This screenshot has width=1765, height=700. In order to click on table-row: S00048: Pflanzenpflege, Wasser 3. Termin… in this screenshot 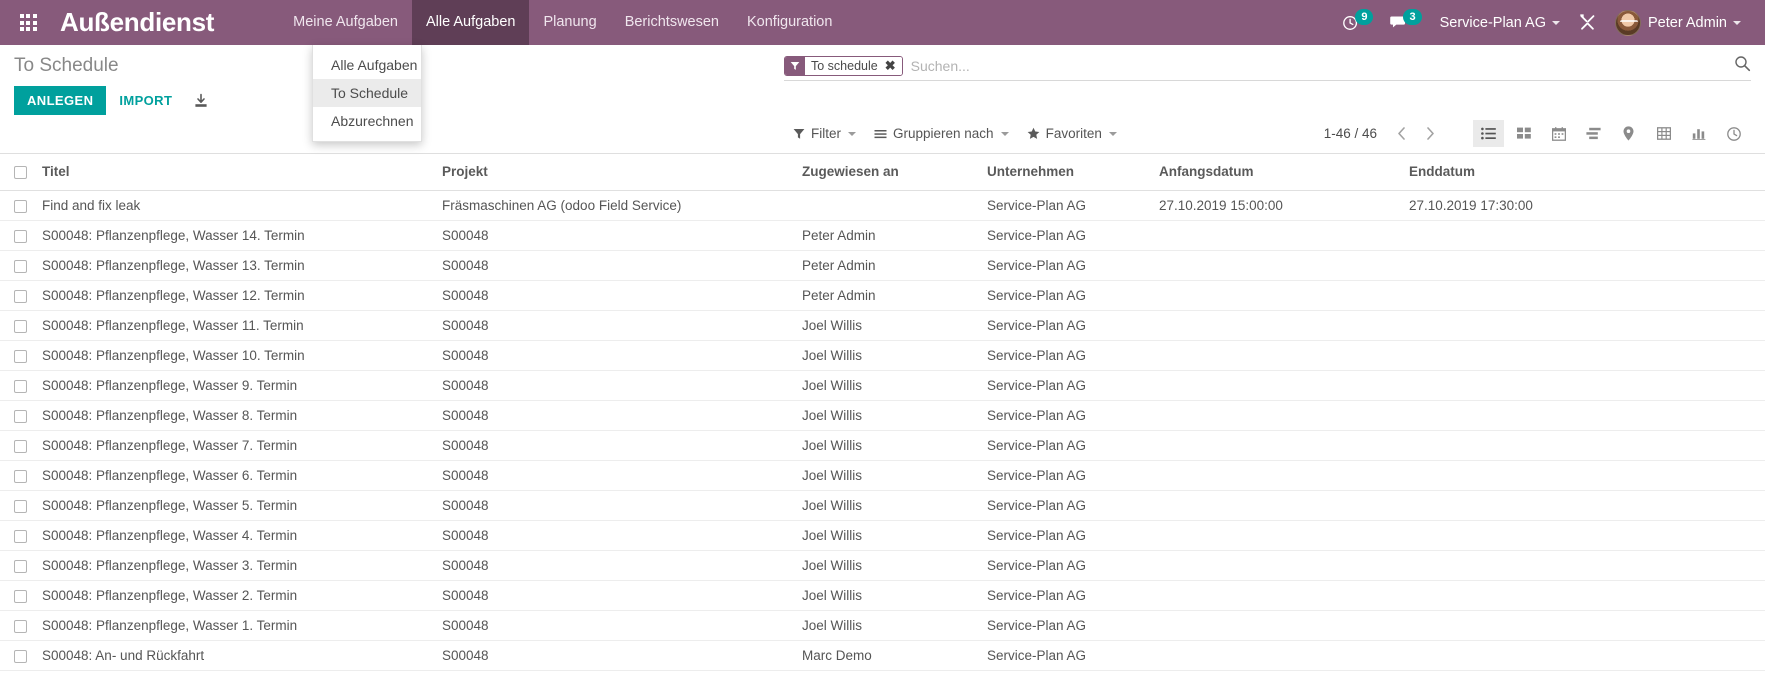, I will do `click(882, 565)`.